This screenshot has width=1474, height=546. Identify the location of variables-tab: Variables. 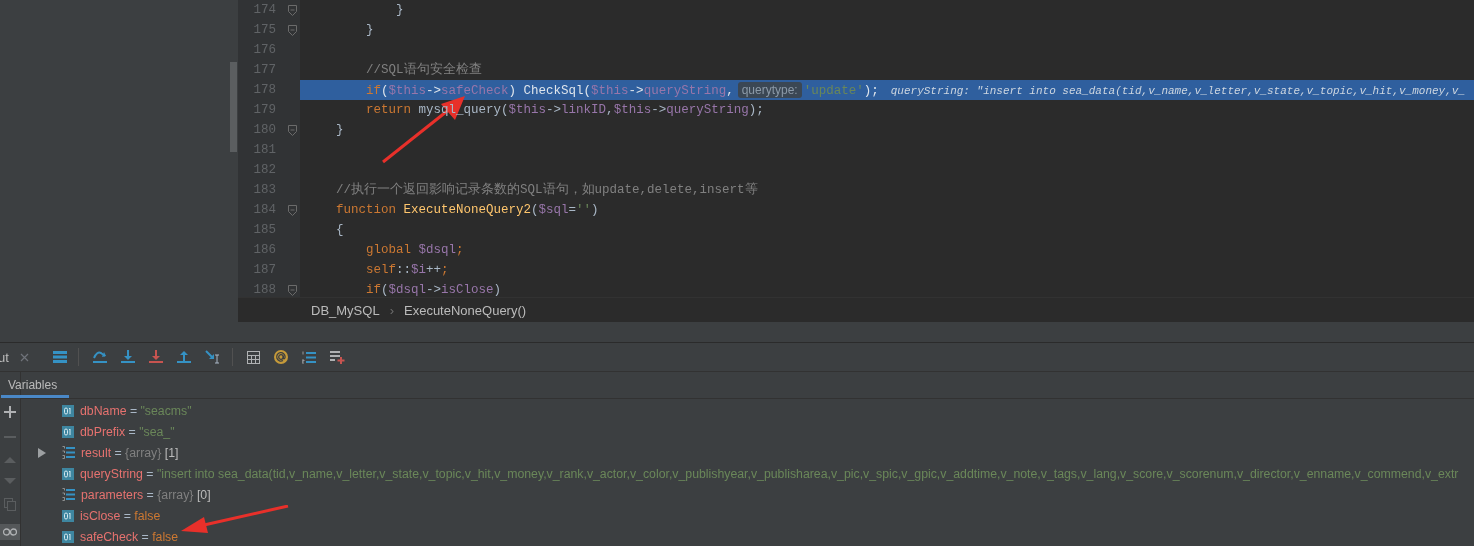
(35, 385).